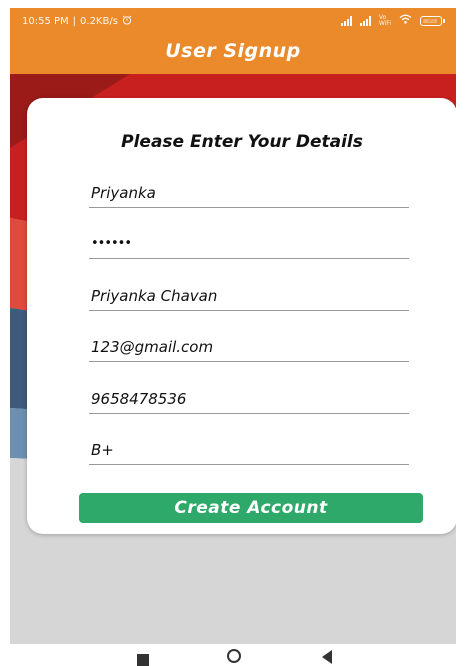  What do you see at coordinates (127, 21) in the screenshot?
I see `alarm-clock-icon` at bounding box center [127, 21].